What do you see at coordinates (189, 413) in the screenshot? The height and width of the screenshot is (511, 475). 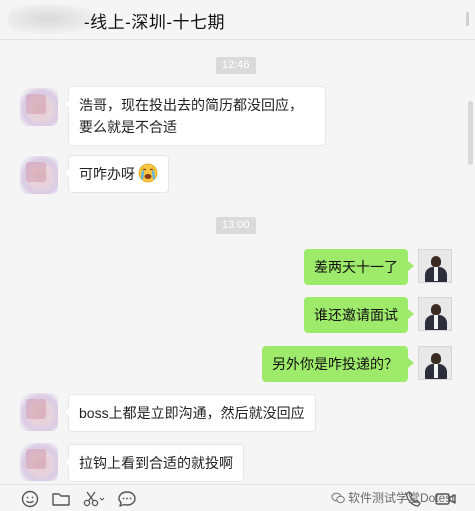 I see `incoming-message: boss上都是立即沟通，然后就没回应` at bounding box center [189, 413].